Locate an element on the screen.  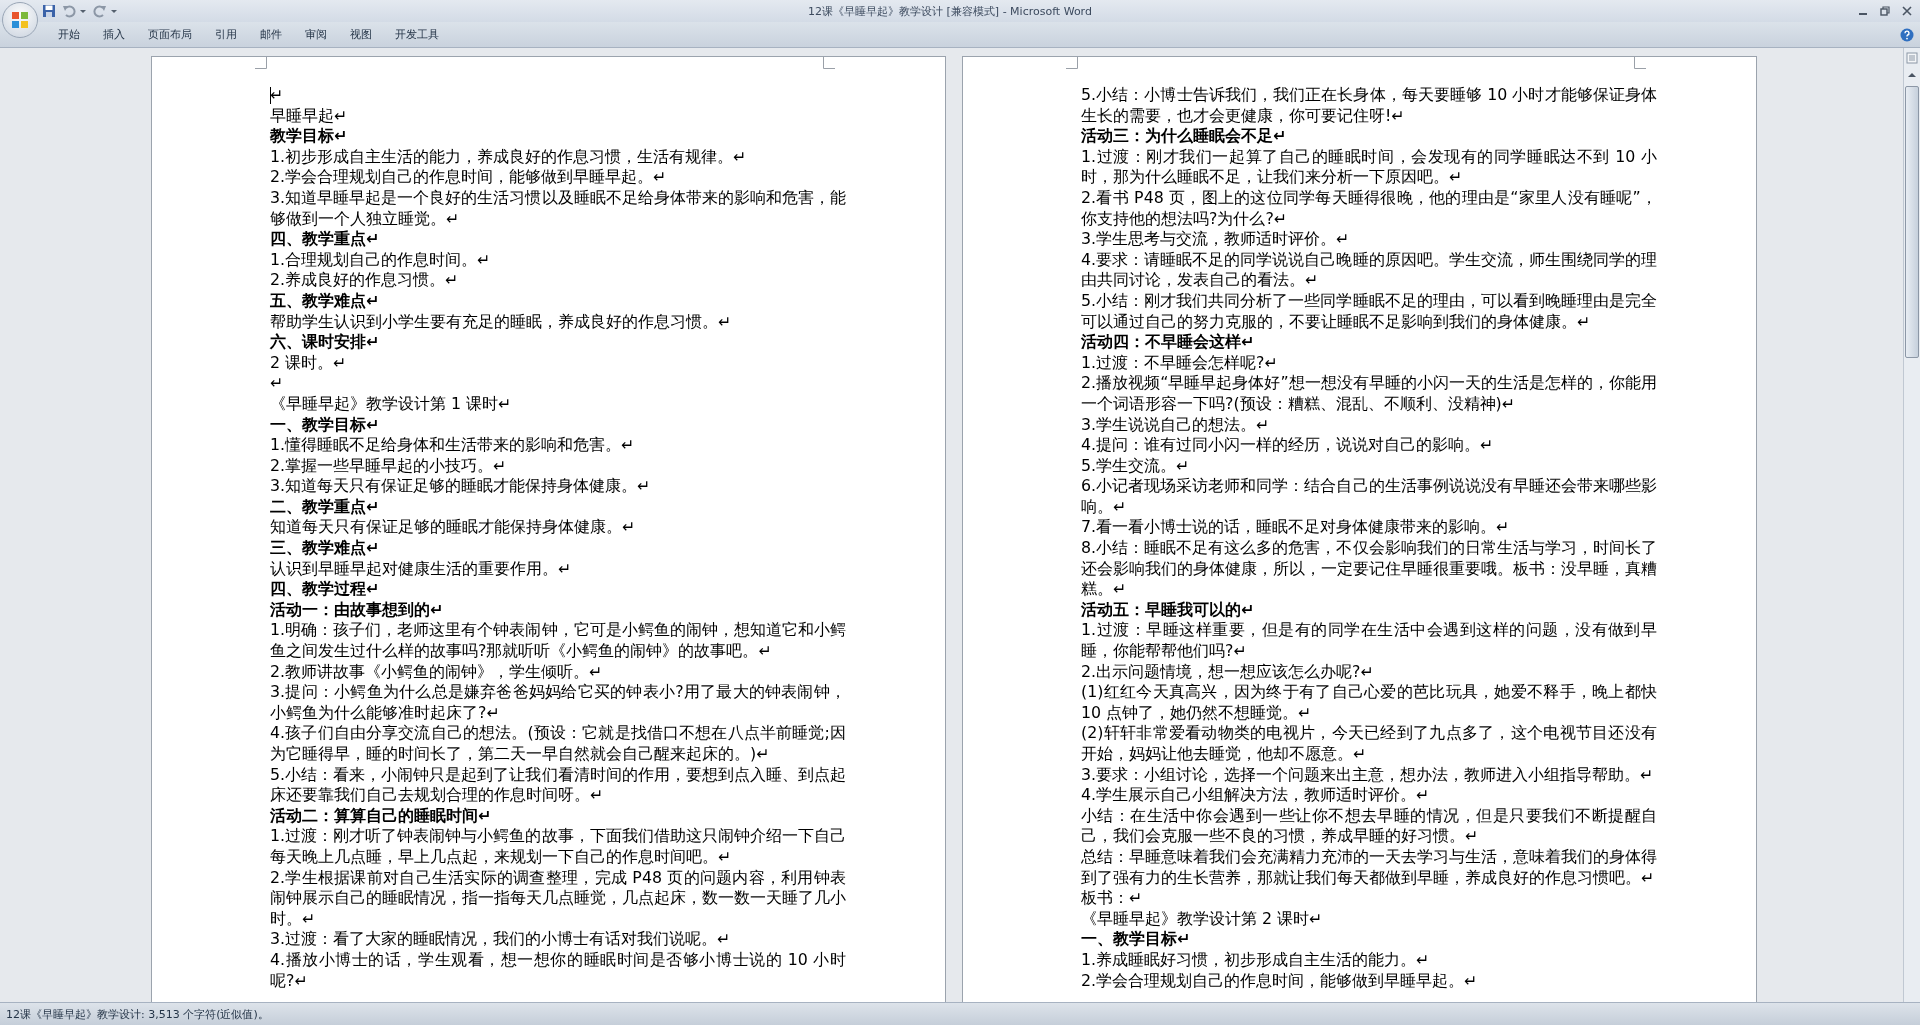
paragraph: 3.提问：小鳄鱼为什么总是嫌弃爸爸妈妈给它买的钟表小?用了最大的钟表闹钟，小鳄鱼为什么能够准时起床了?↵ is located at coordinates (558, 703).